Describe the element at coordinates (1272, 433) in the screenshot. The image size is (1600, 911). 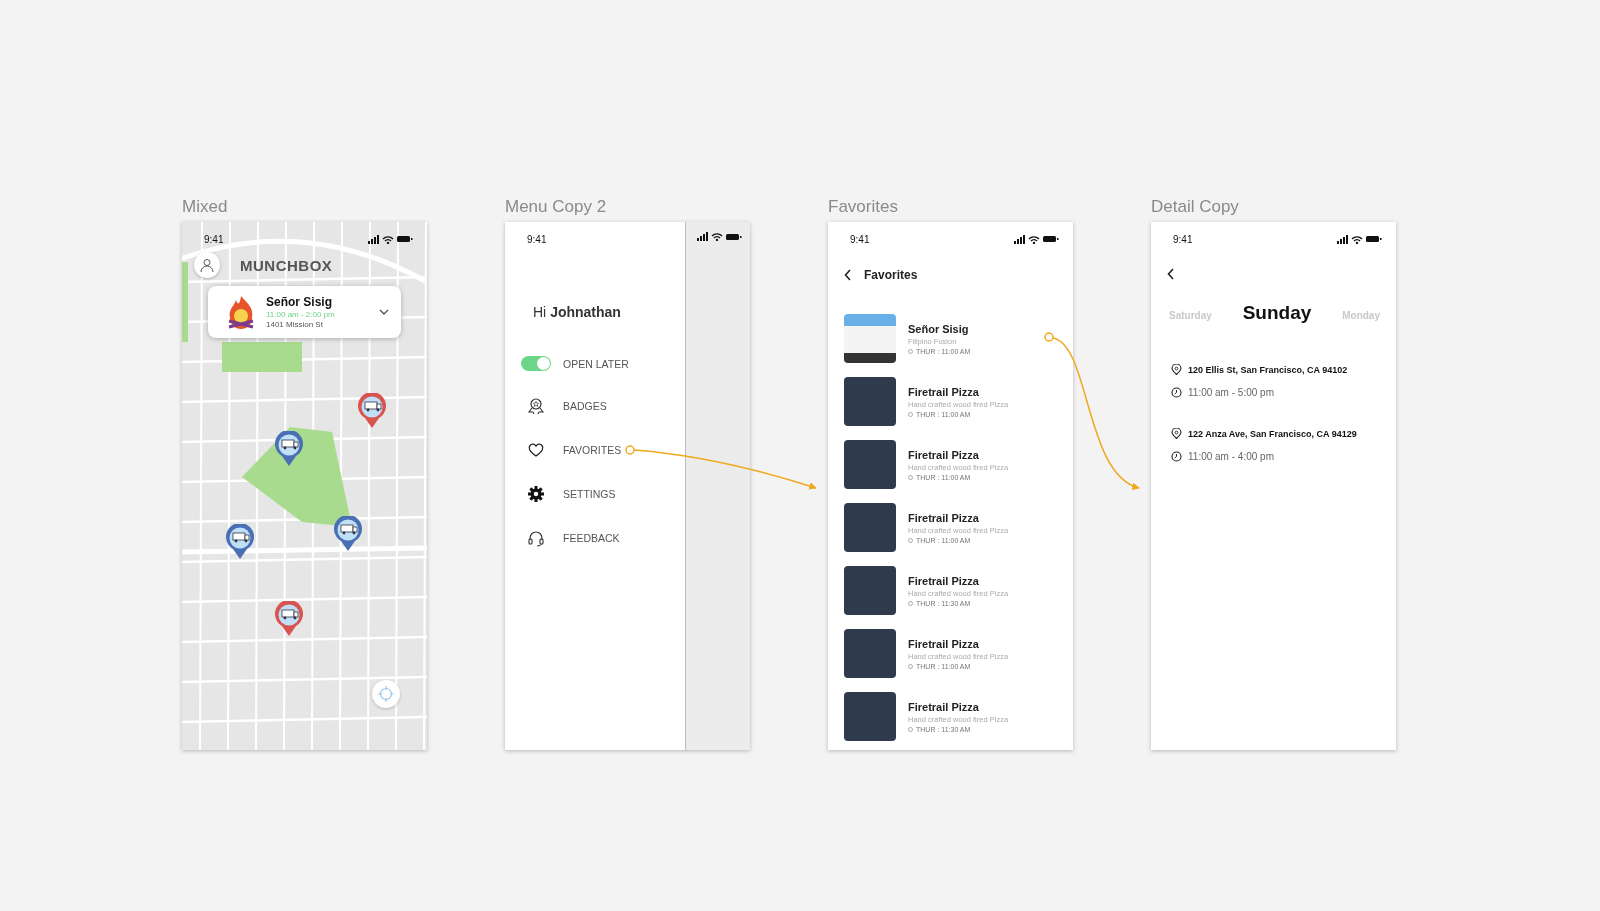
I see `stop-address: 122 Anza Ave, San Francisco, CA 94129` at that location.